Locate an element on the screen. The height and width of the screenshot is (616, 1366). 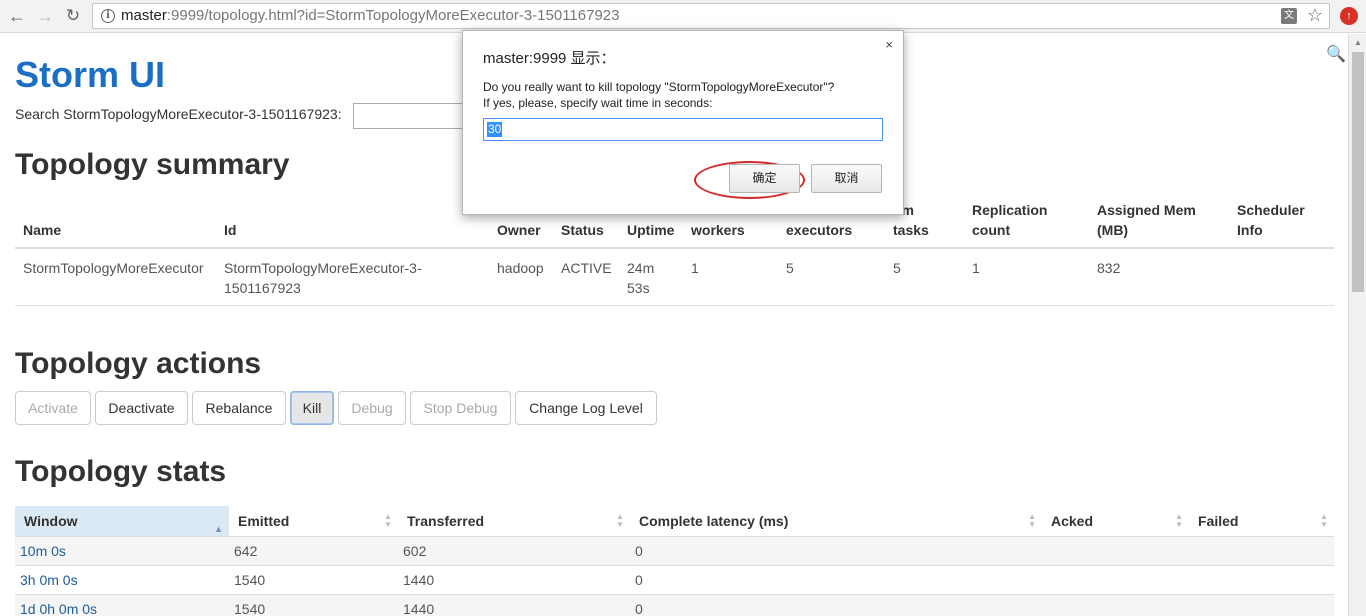
debug-button: Debug is located at coordinates (372, 408).